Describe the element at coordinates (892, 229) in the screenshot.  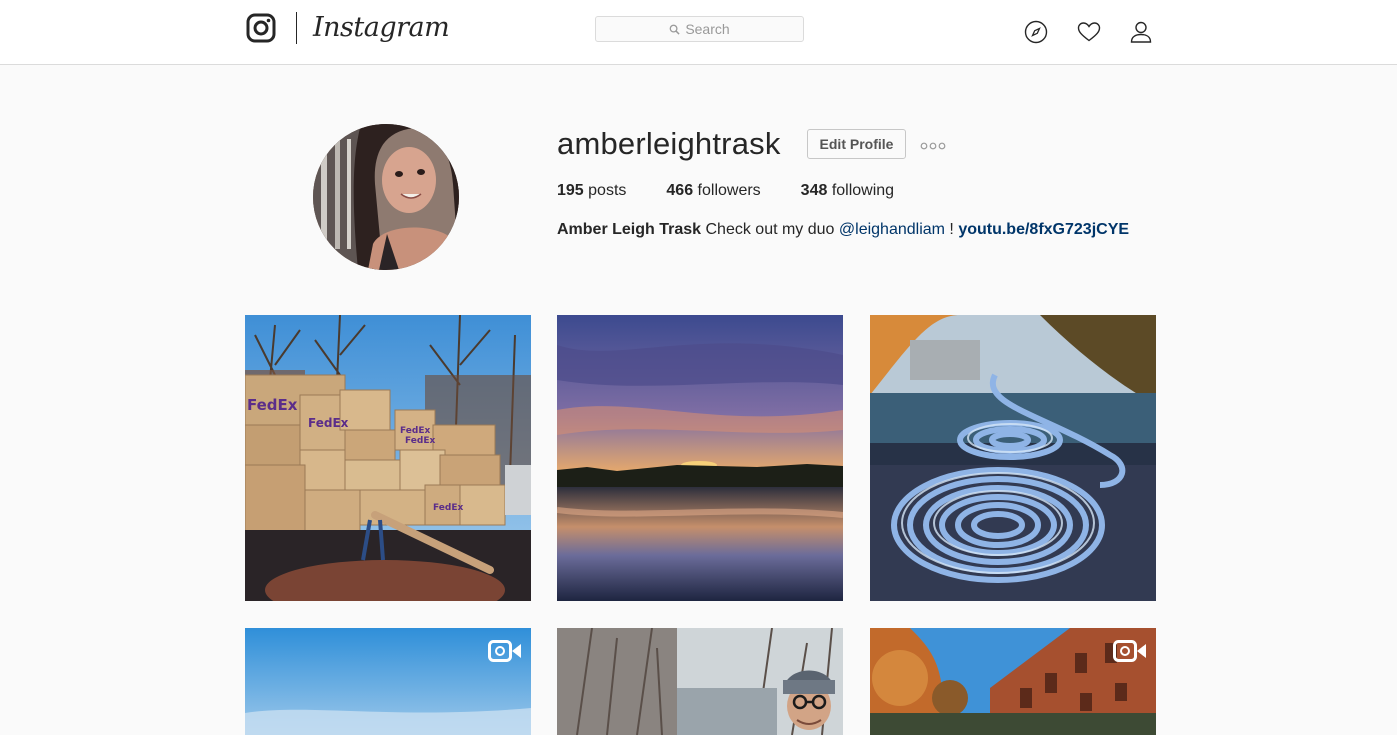
I see `bio-mention-link: @leighandliam` at that location.